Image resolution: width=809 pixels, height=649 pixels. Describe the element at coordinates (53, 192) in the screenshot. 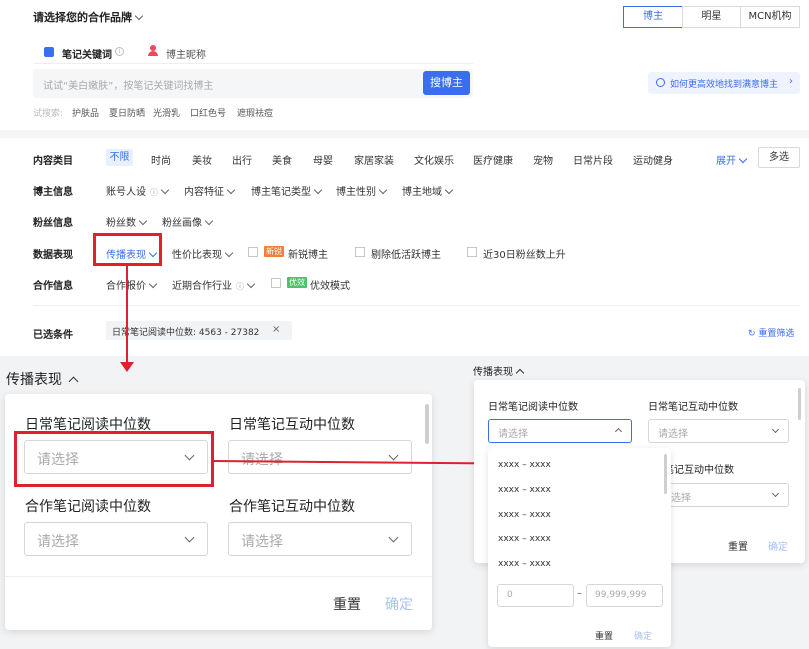

I see `row-label-blogger: 博主信息` at that location.